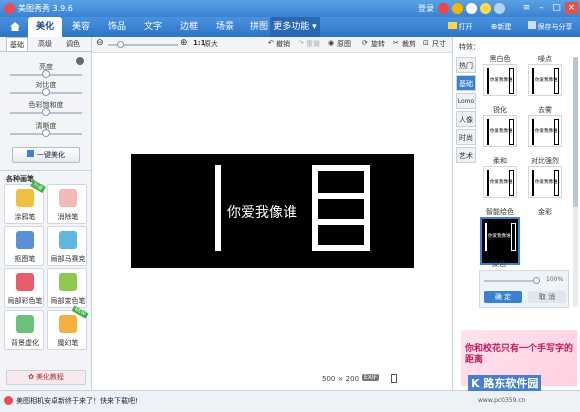 The width and height of the screenshot is (580, 412). I want to click on zoom-knob, so click(121, 44).